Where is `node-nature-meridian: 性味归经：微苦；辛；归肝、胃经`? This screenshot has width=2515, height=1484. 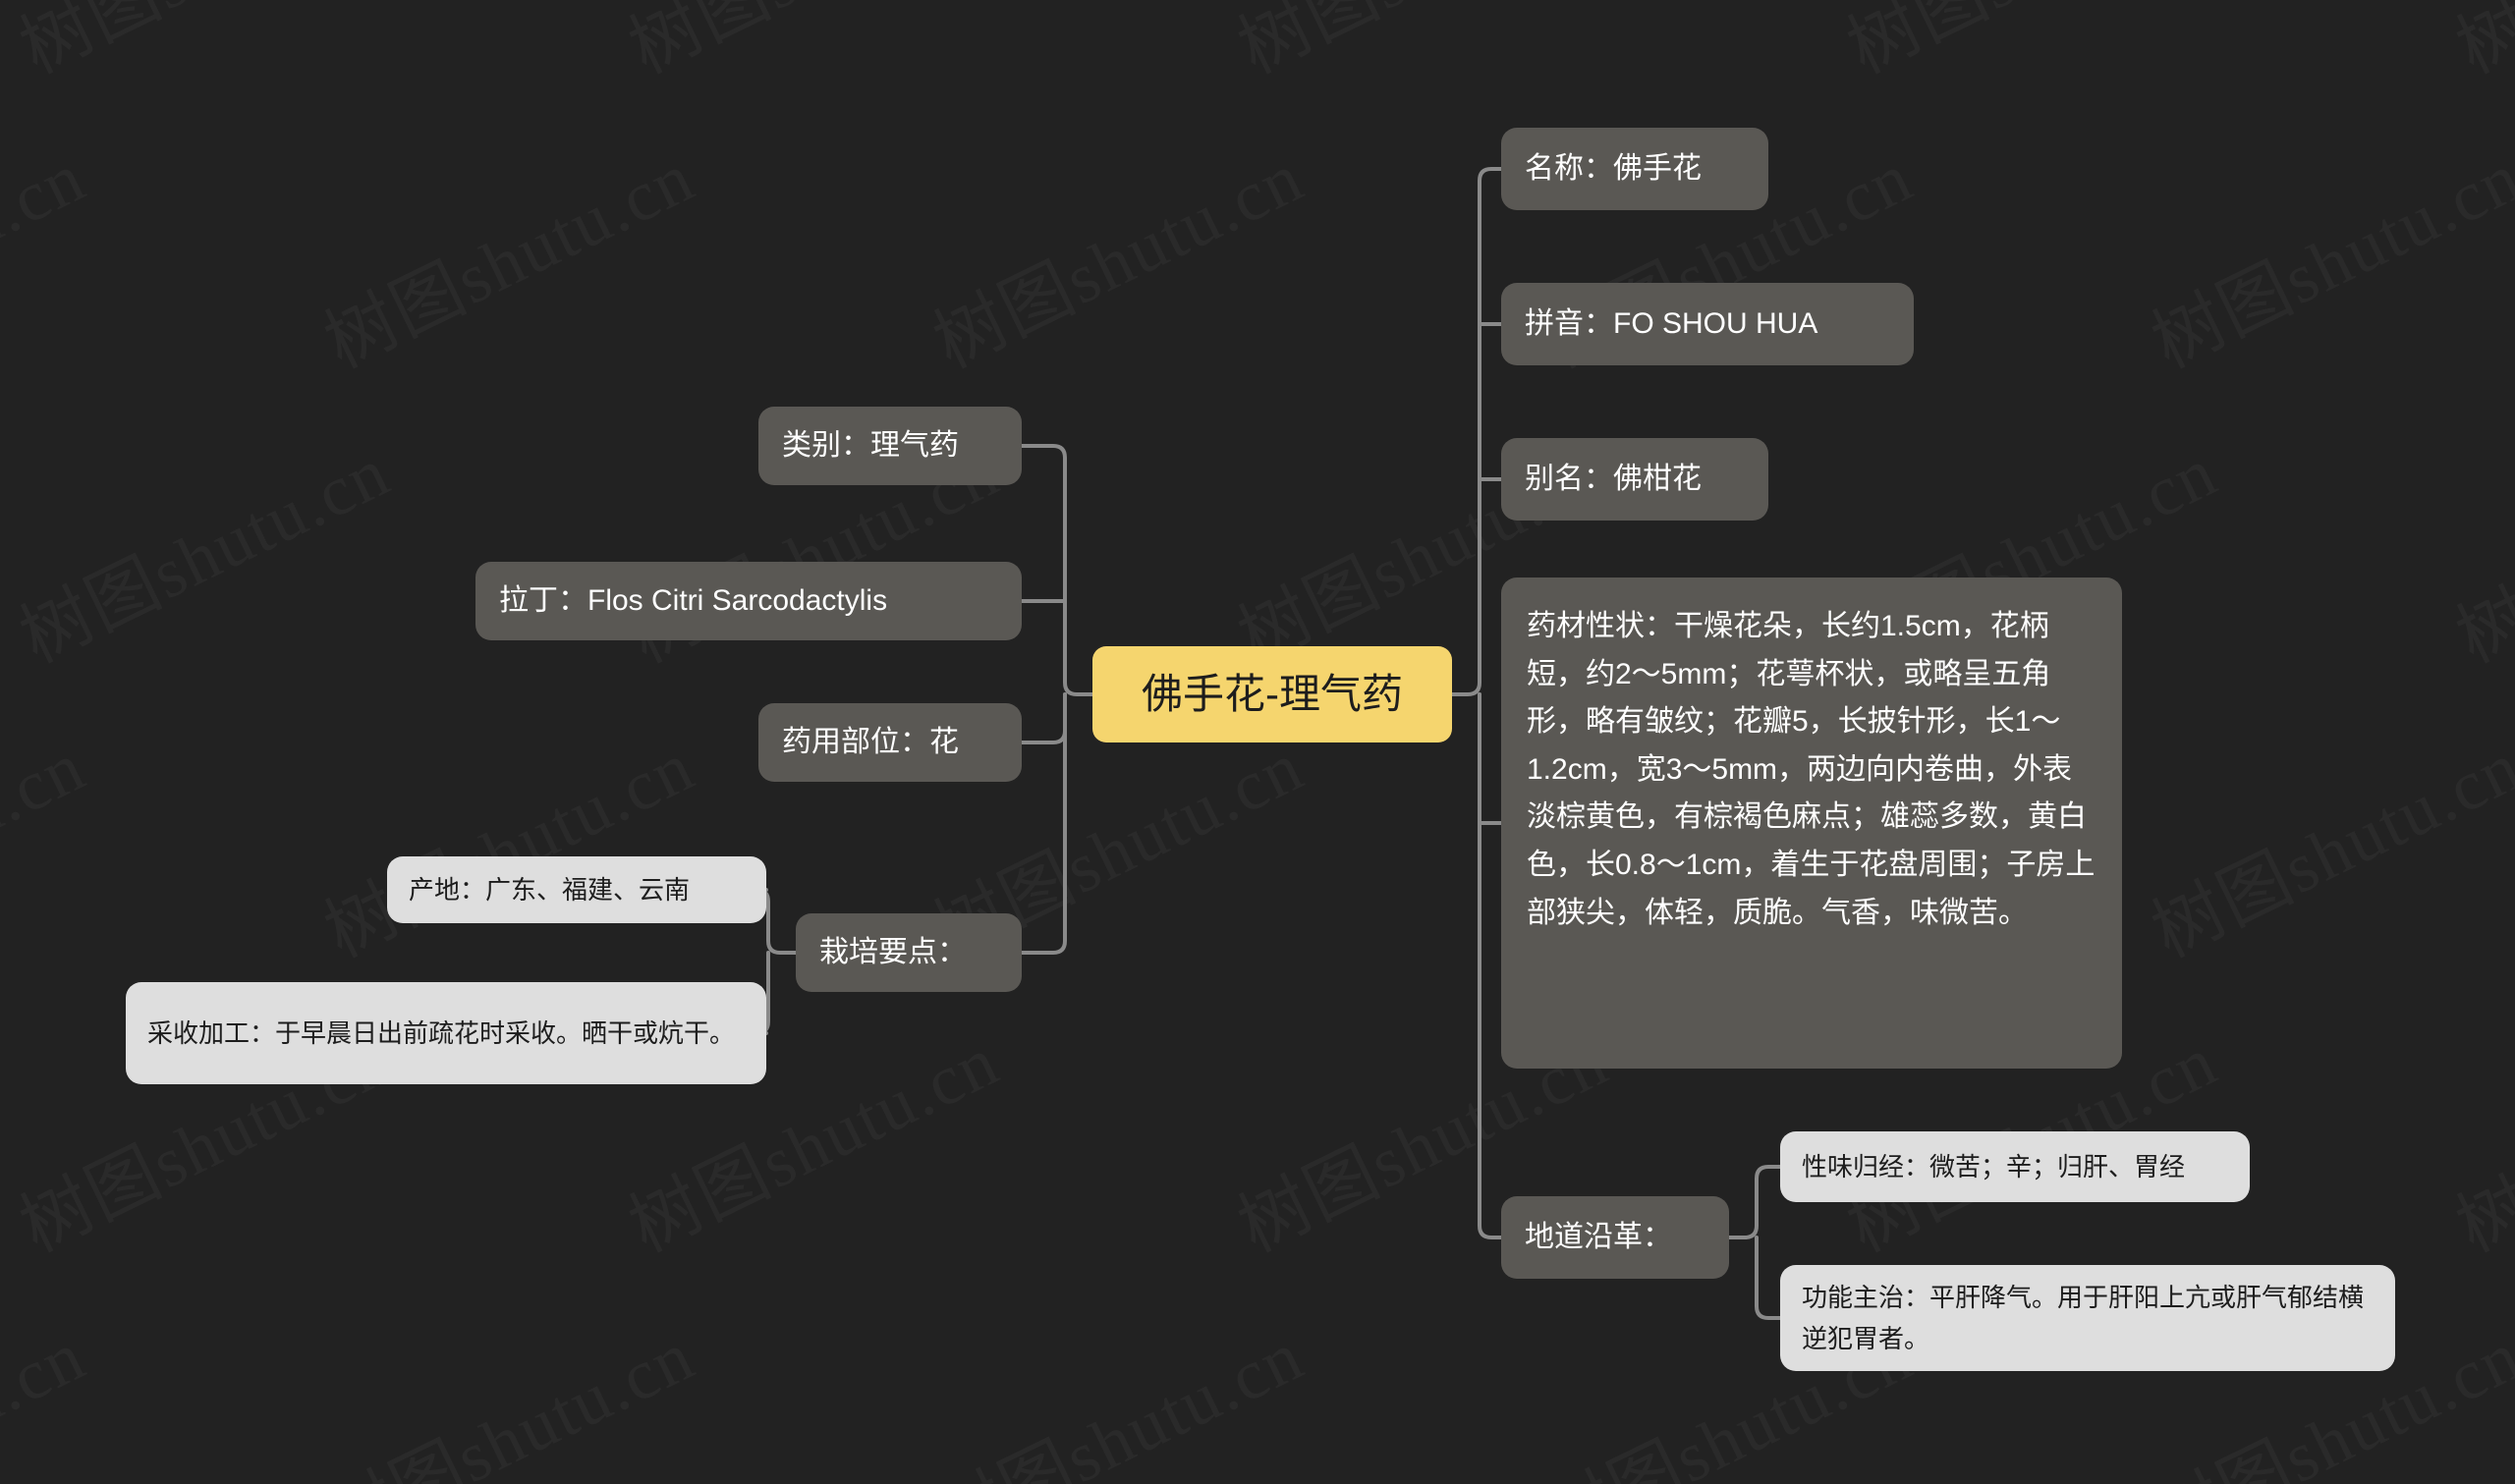 node-nature-meridian: 性味归经：微苦；辛；归肝、胃经 is located at coordinates (2015, 1166).